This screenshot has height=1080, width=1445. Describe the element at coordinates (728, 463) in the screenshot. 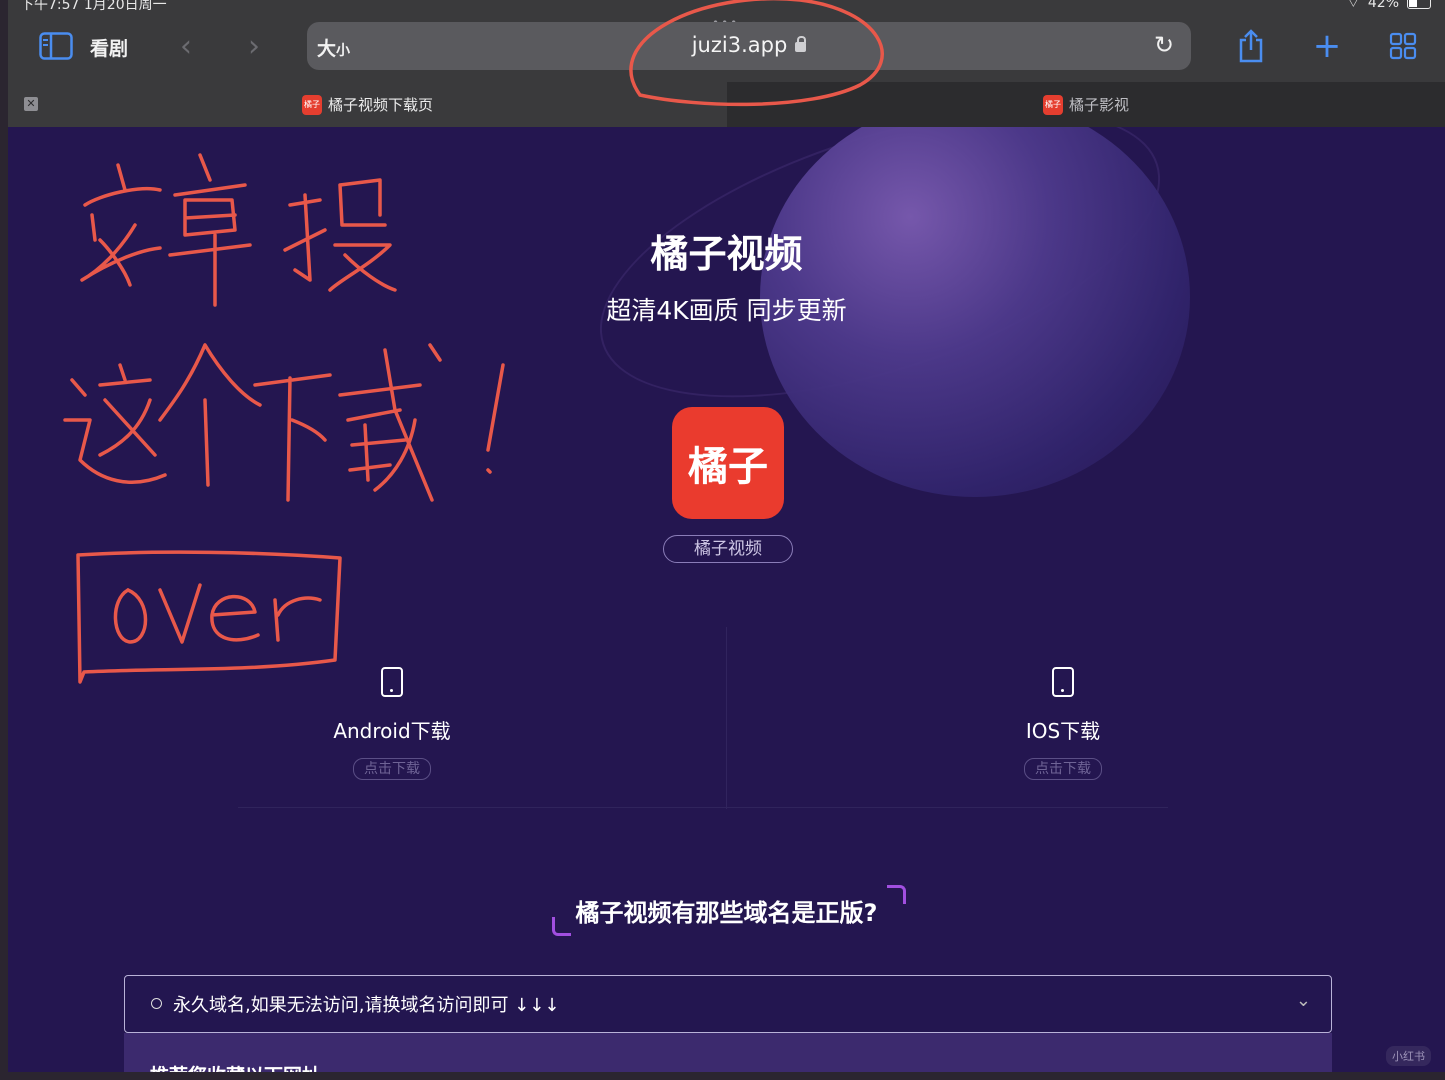

I see `app-logo-icon: 橘子` at that location.